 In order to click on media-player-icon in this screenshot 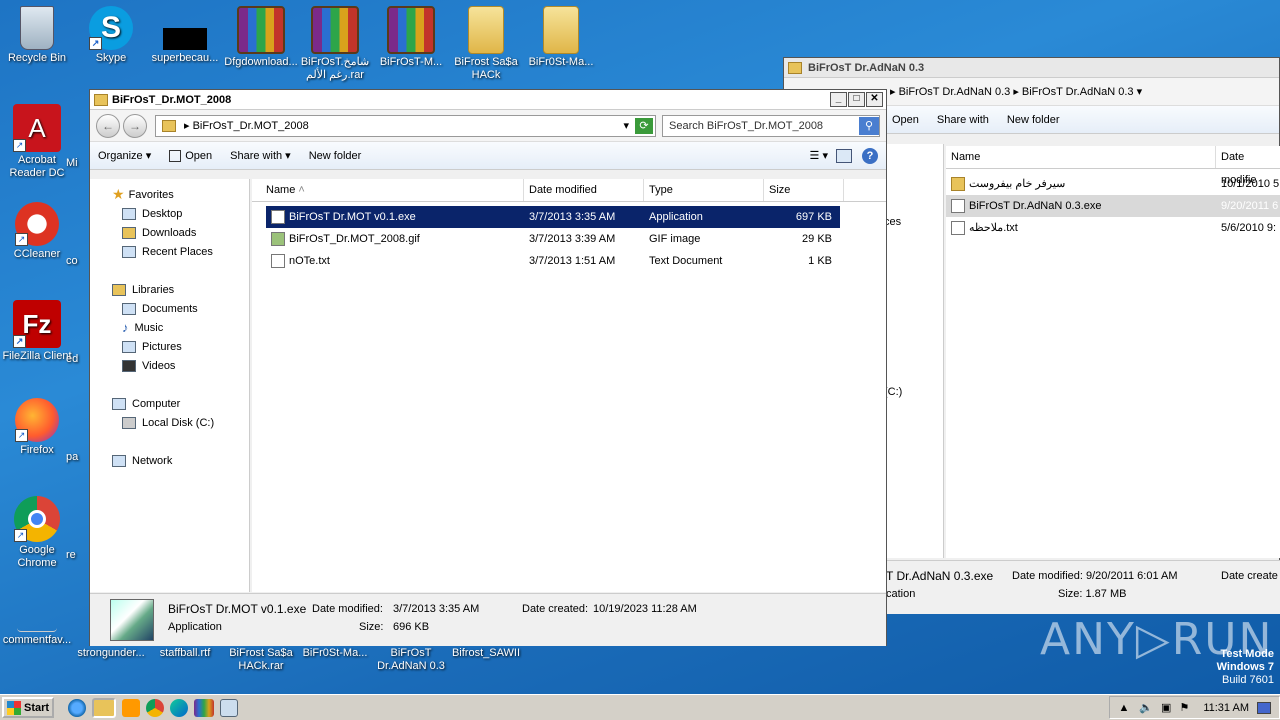, I will do `click(131, 707)`.